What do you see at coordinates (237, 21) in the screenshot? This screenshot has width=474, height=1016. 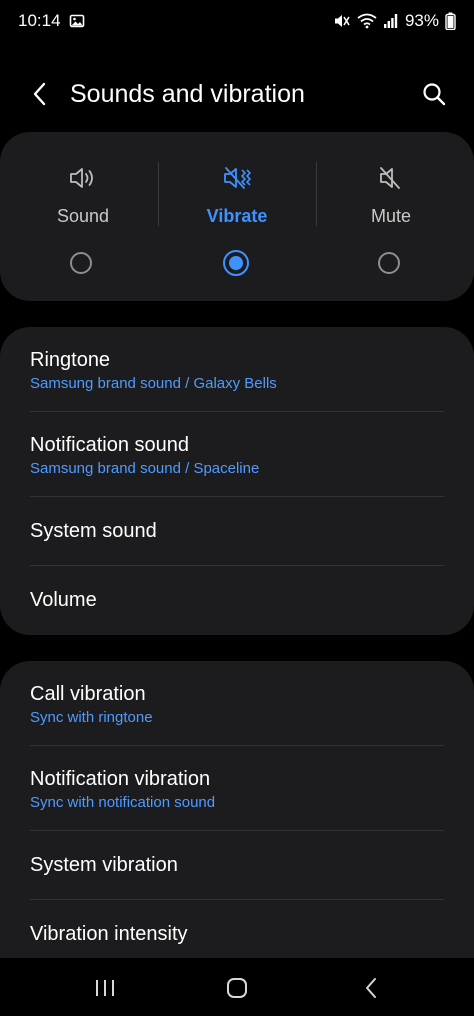 I see `status-bar: 10:14 93%` at bounding box center [237, 21].